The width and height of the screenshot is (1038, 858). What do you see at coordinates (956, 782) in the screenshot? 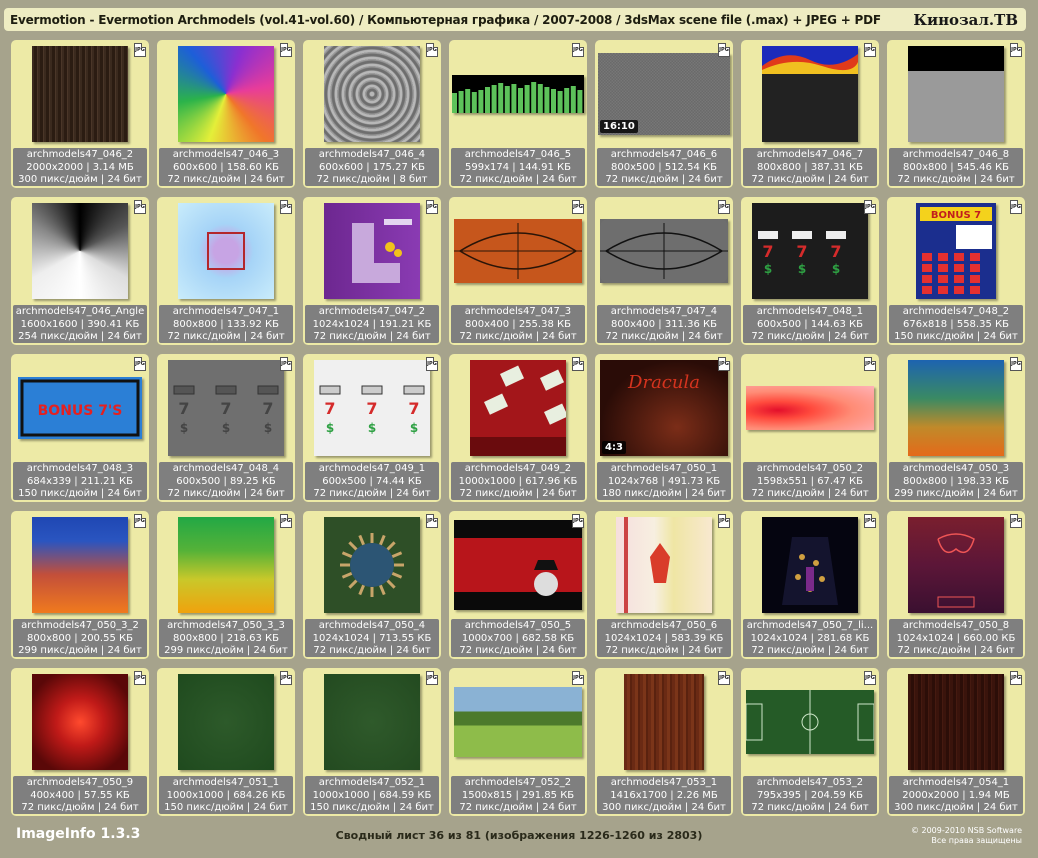
I see `file-name: archmodels47_054_1` at bounding box center [956, 782].